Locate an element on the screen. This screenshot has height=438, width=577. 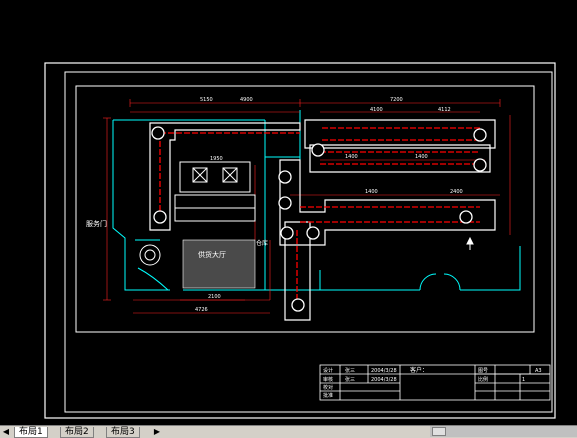
hall-area is located at coordinates (219, 264).